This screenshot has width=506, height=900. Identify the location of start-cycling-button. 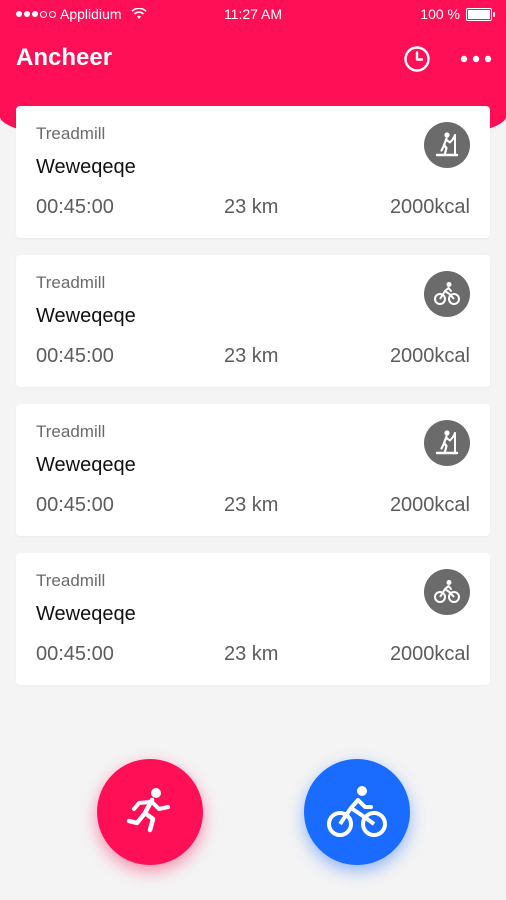
(357, 812).